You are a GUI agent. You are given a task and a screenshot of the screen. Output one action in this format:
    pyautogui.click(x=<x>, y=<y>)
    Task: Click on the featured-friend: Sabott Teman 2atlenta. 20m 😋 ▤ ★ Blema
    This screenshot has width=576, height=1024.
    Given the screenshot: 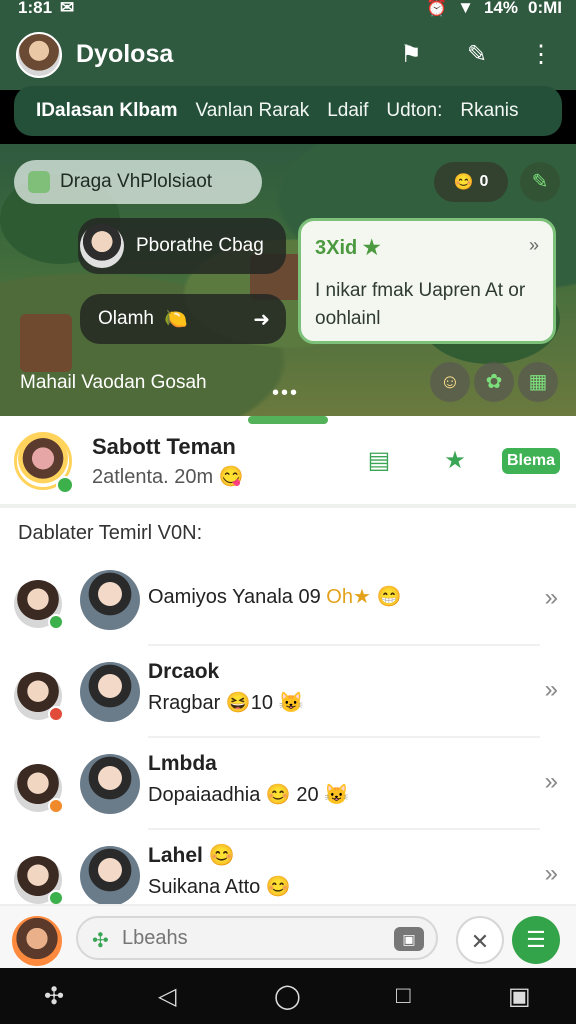 What is the action you would take?
    pyautogui.click(x=288, y=462)
    